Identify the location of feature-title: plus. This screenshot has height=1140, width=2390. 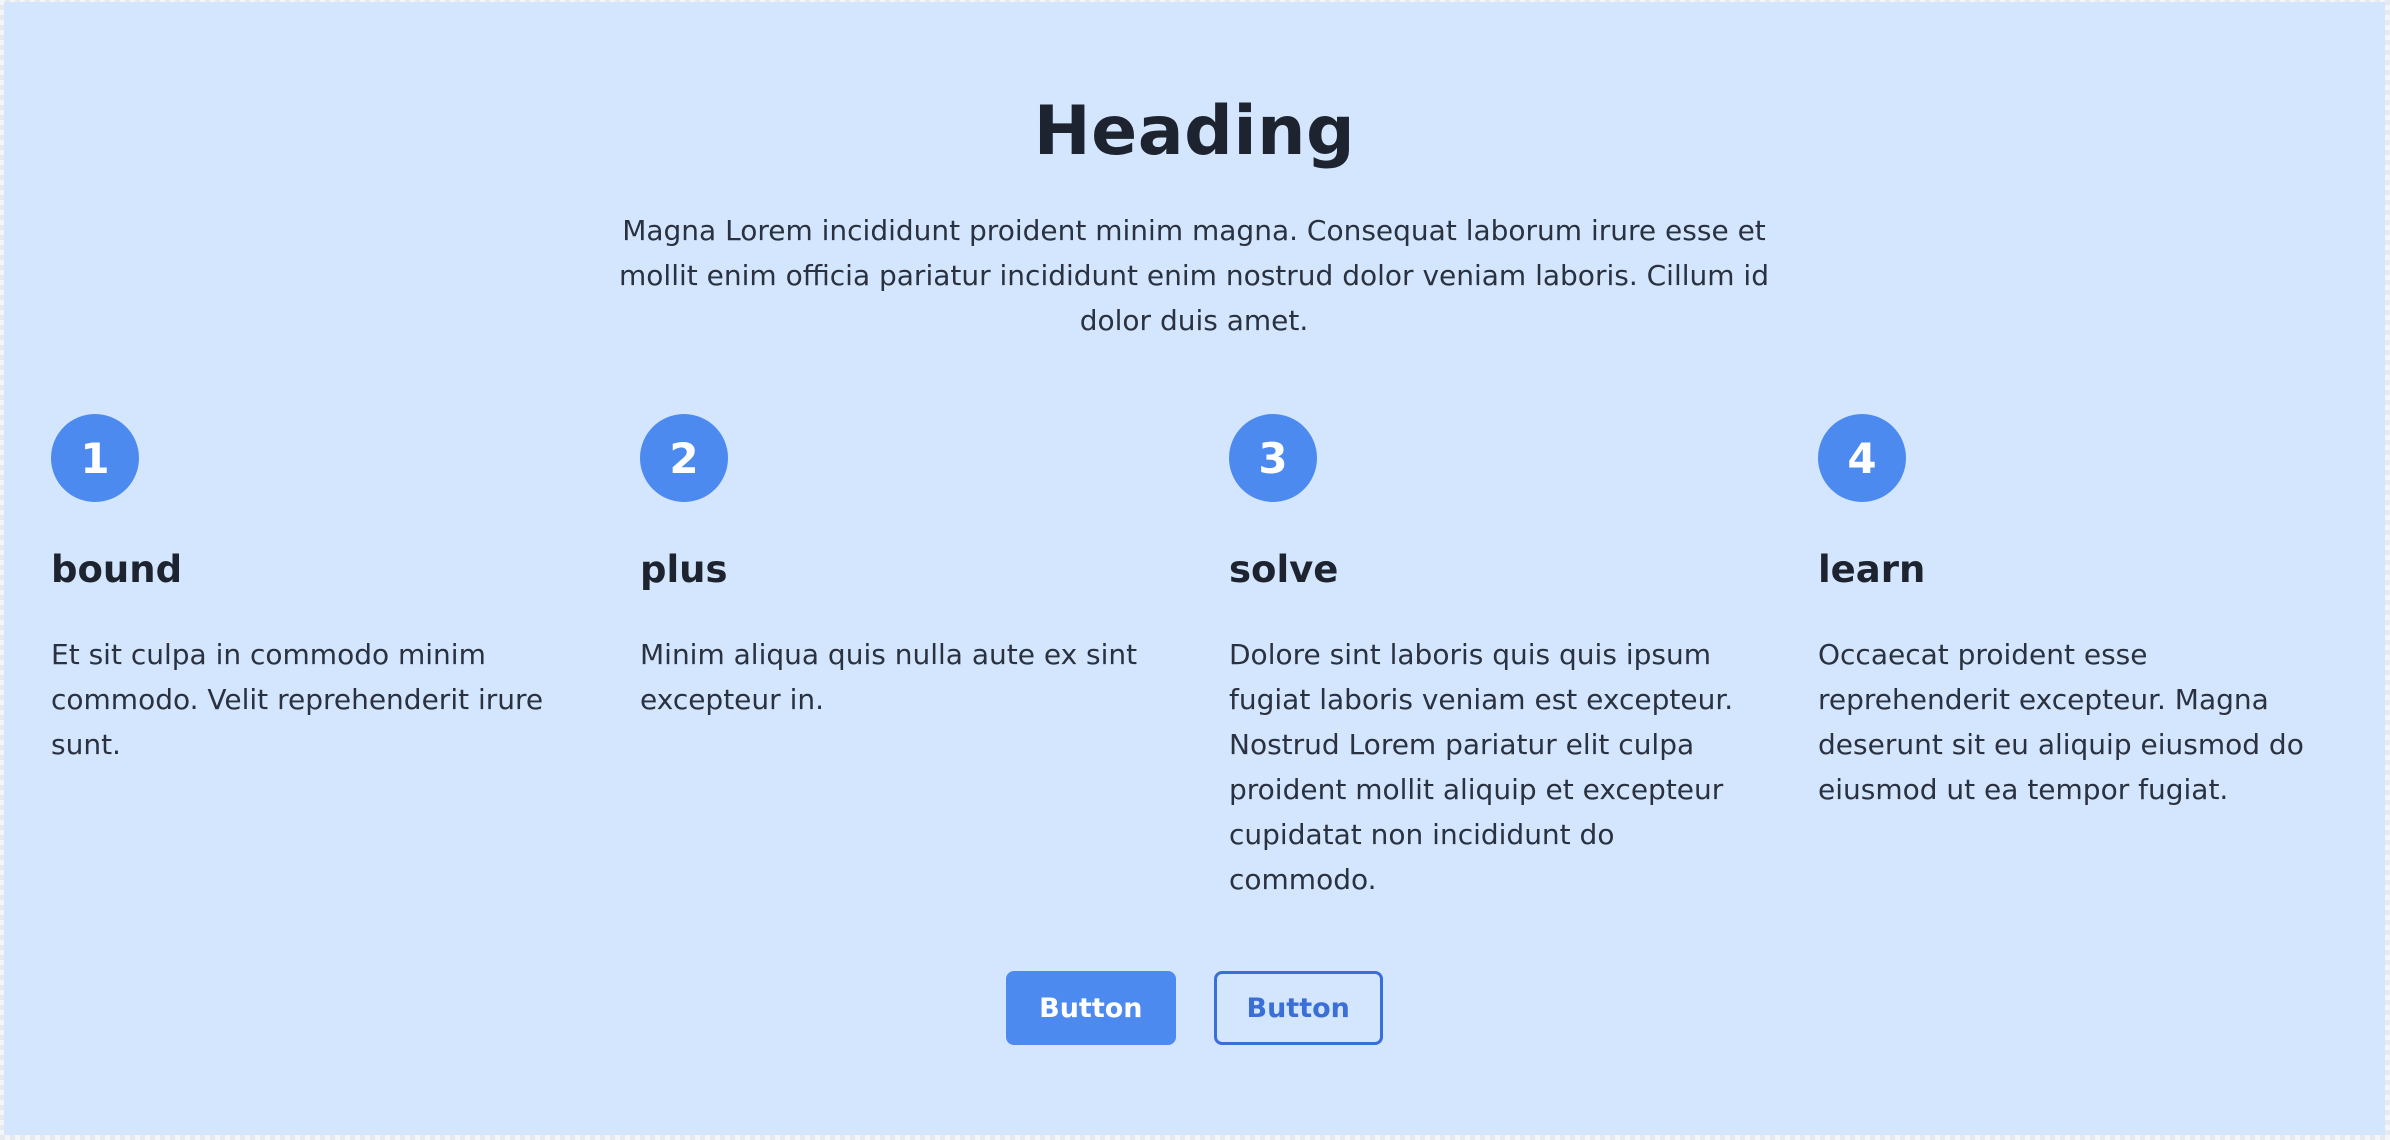
(684, 569).